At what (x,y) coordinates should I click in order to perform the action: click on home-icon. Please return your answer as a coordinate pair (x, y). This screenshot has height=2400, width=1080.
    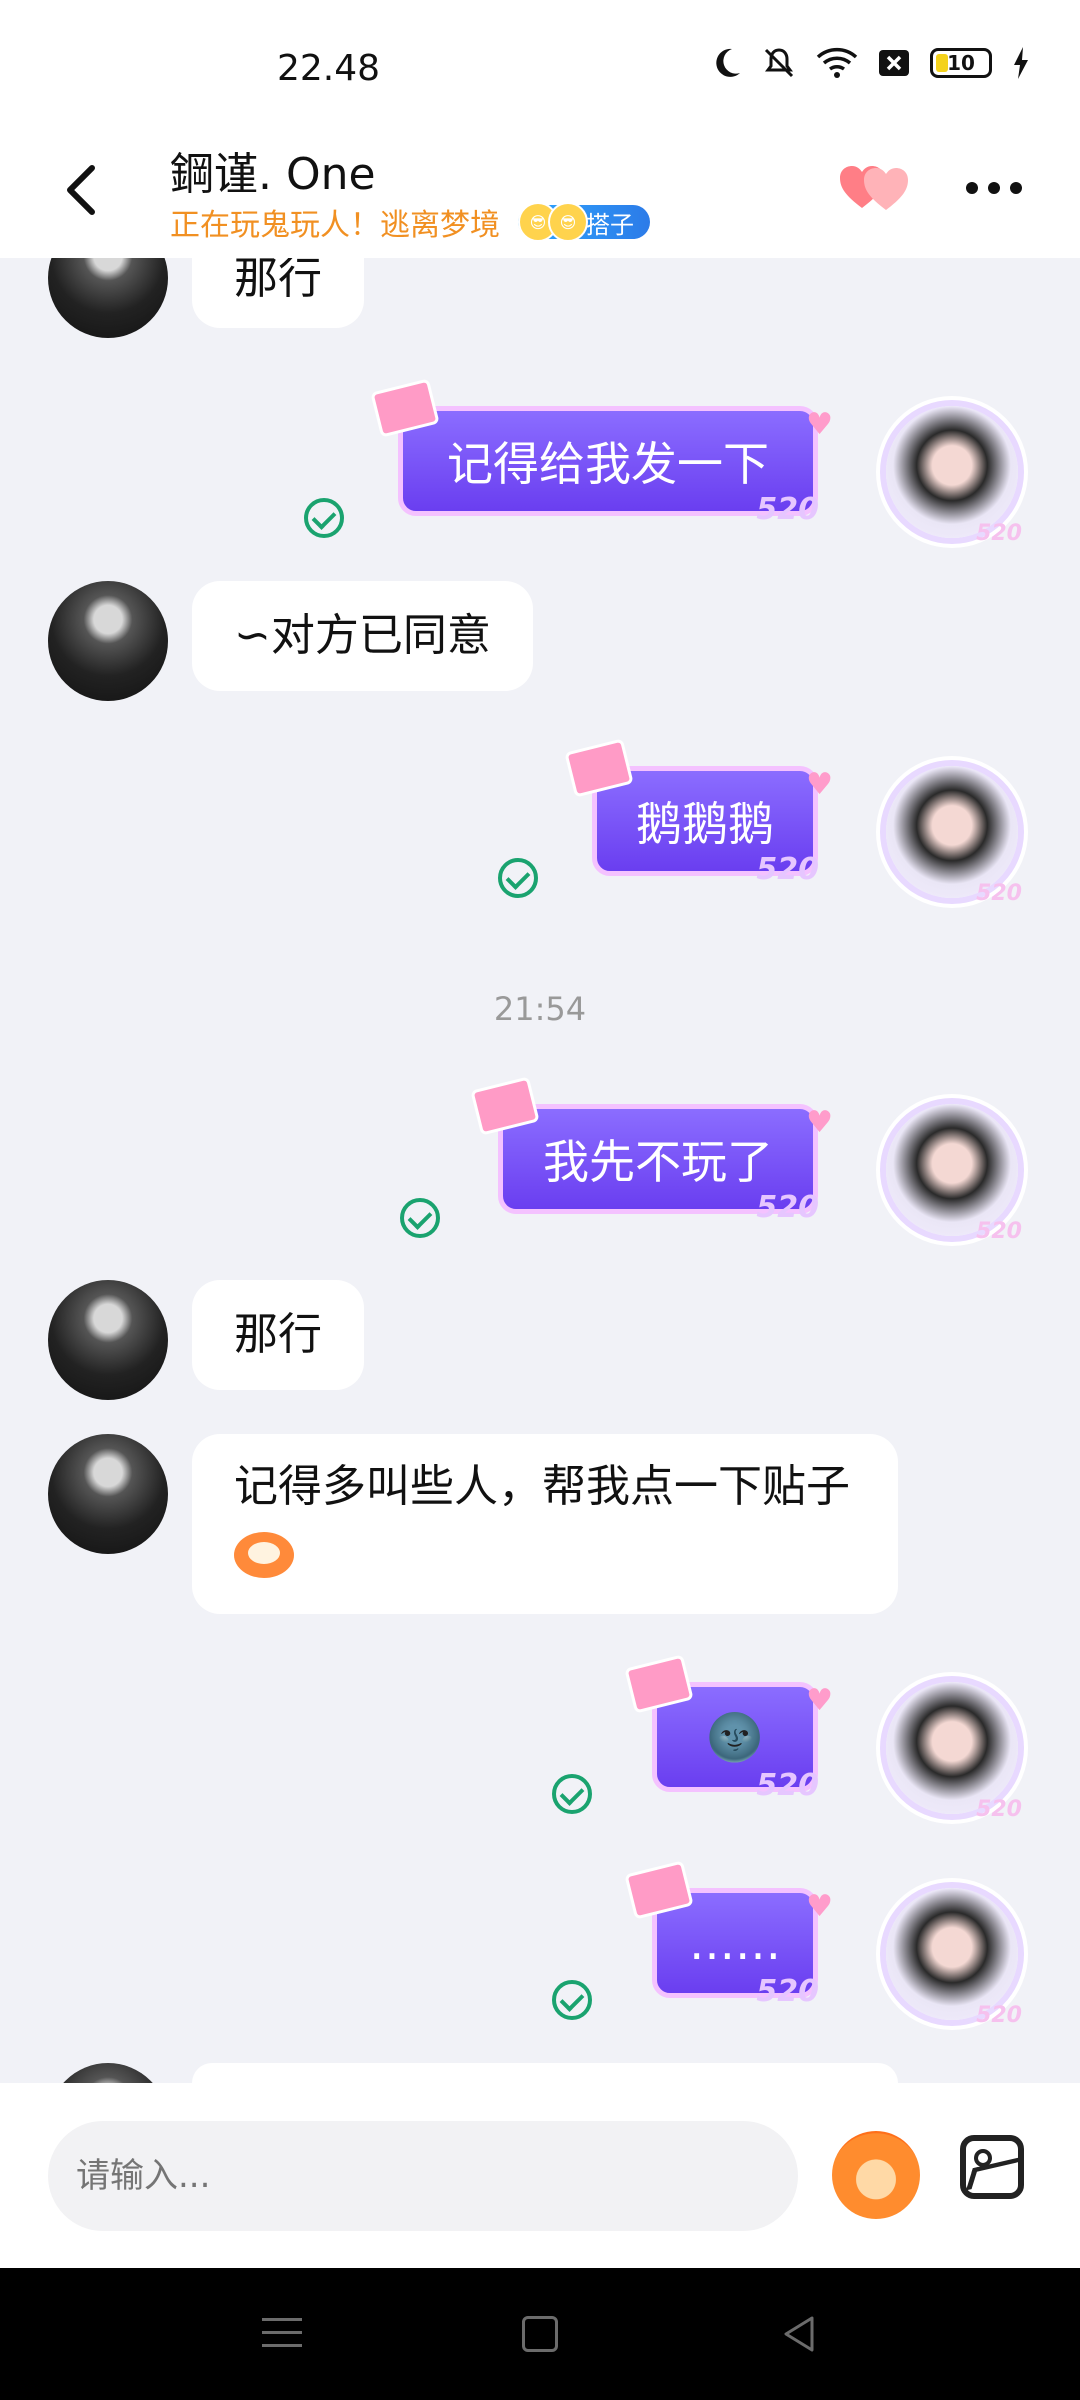
    Looking at the image, I should click on (540, 2334).